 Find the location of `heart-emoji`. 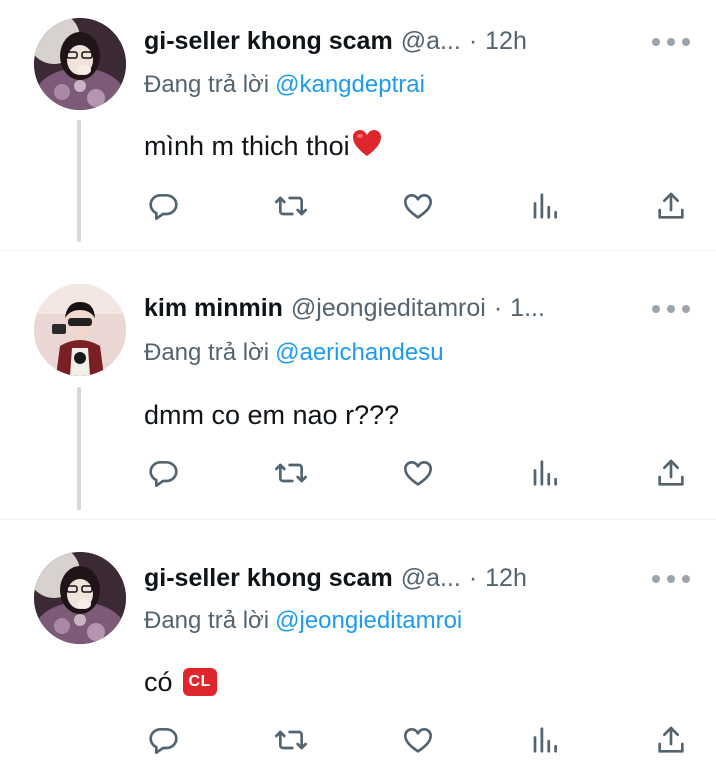

heart-emoji is located at coordinates (367, 146).